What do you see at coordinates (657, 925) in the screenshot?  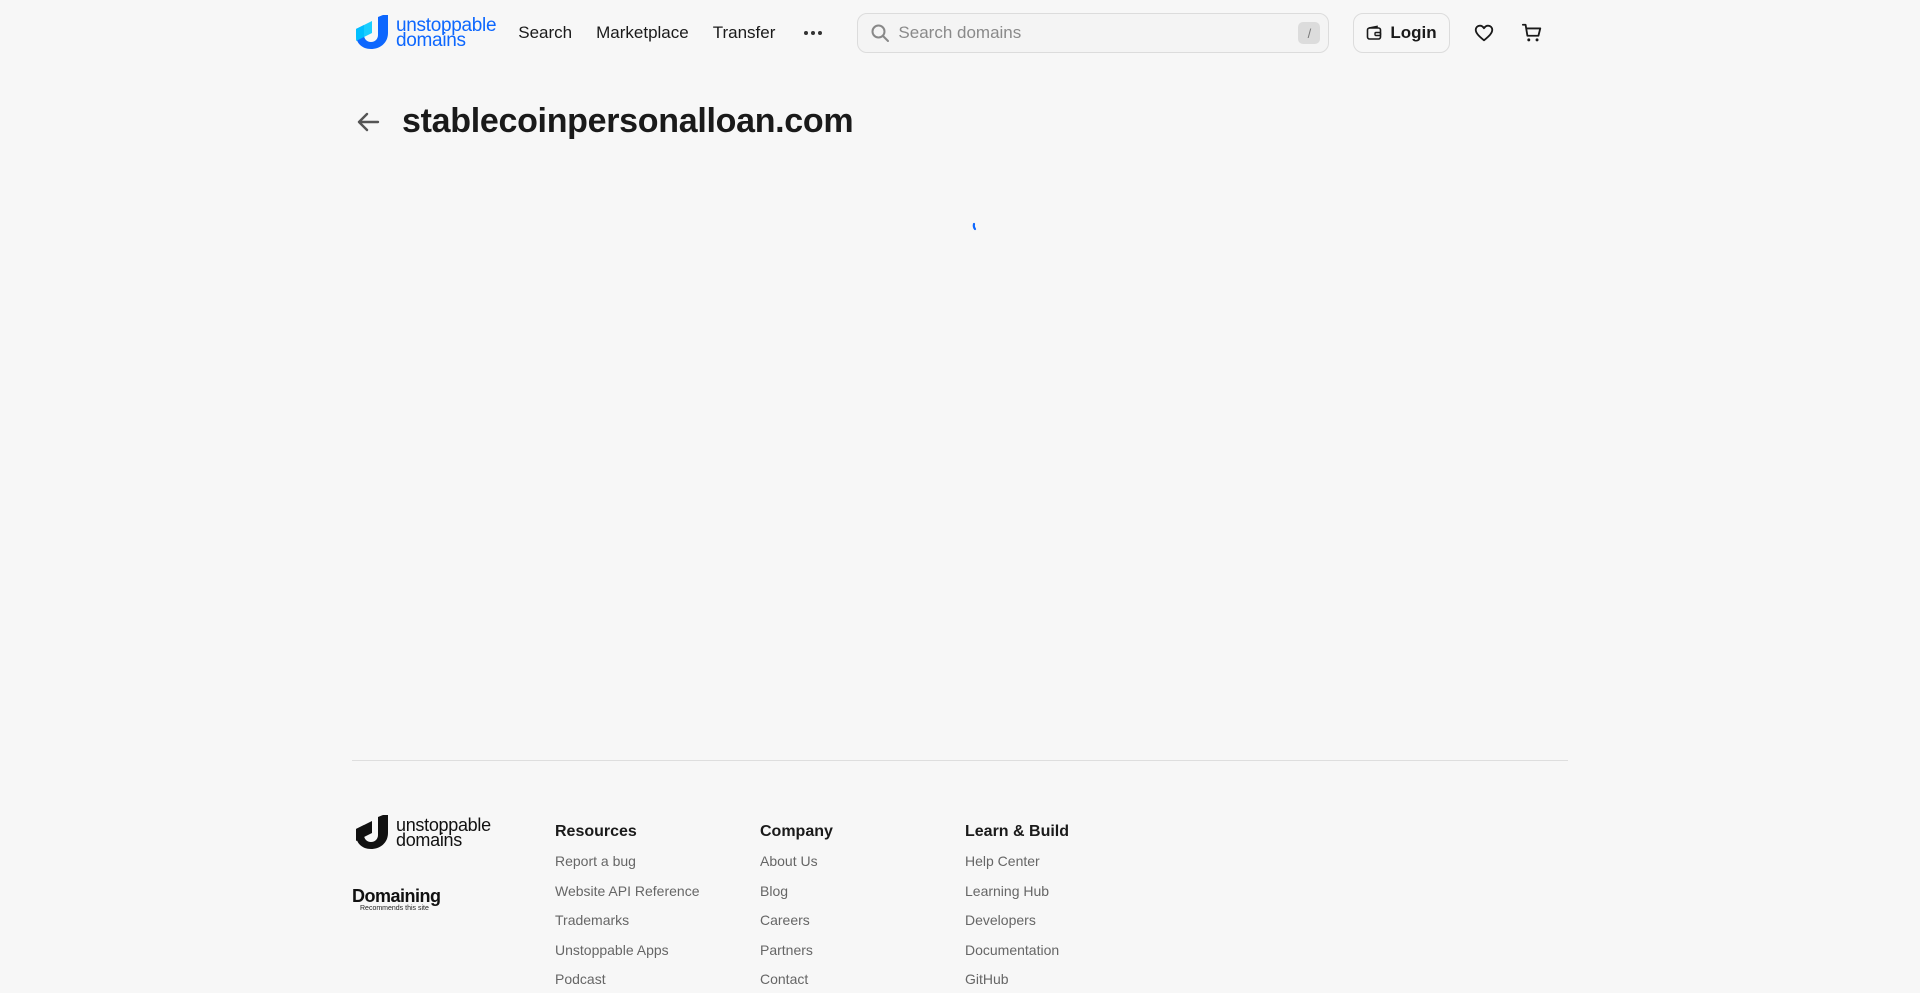 I see `footer-link-trademarks: Trademarks` at bounding box center [657, 925].